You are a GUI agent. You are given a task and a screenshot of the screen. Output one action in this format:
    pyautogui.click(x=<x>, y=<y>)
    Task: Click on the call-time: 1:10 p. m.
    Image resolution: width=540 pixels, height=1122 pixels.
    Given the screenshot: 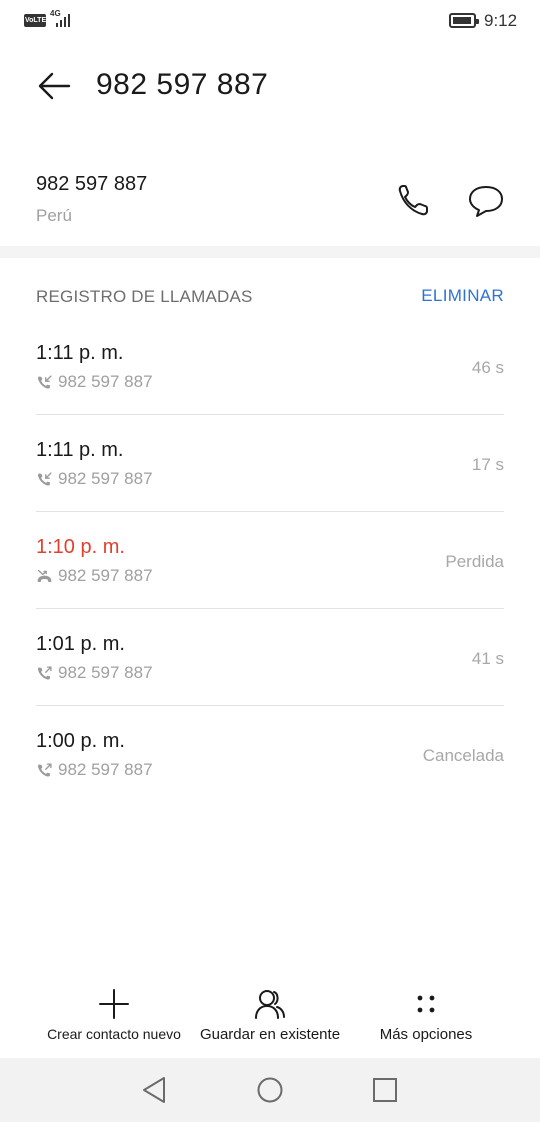 What is the action you would take?
    pyautogui.click(x=80, y=547)
    